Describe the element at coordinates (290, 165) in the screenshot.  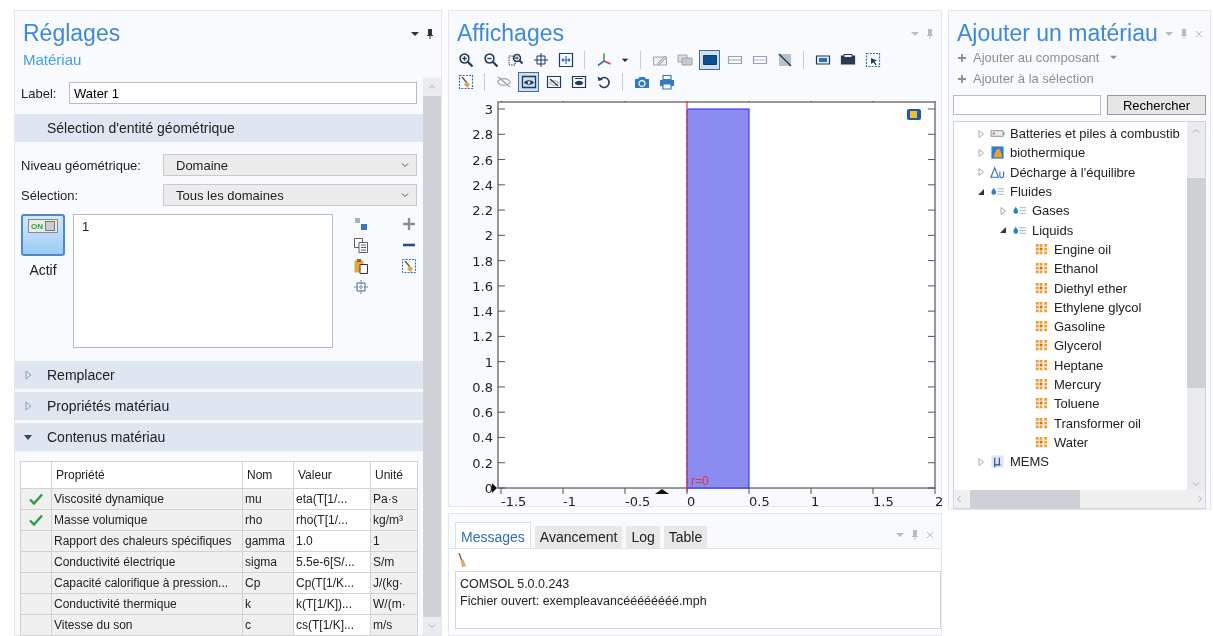
I see `level-dropdown: Domaine` at that location.